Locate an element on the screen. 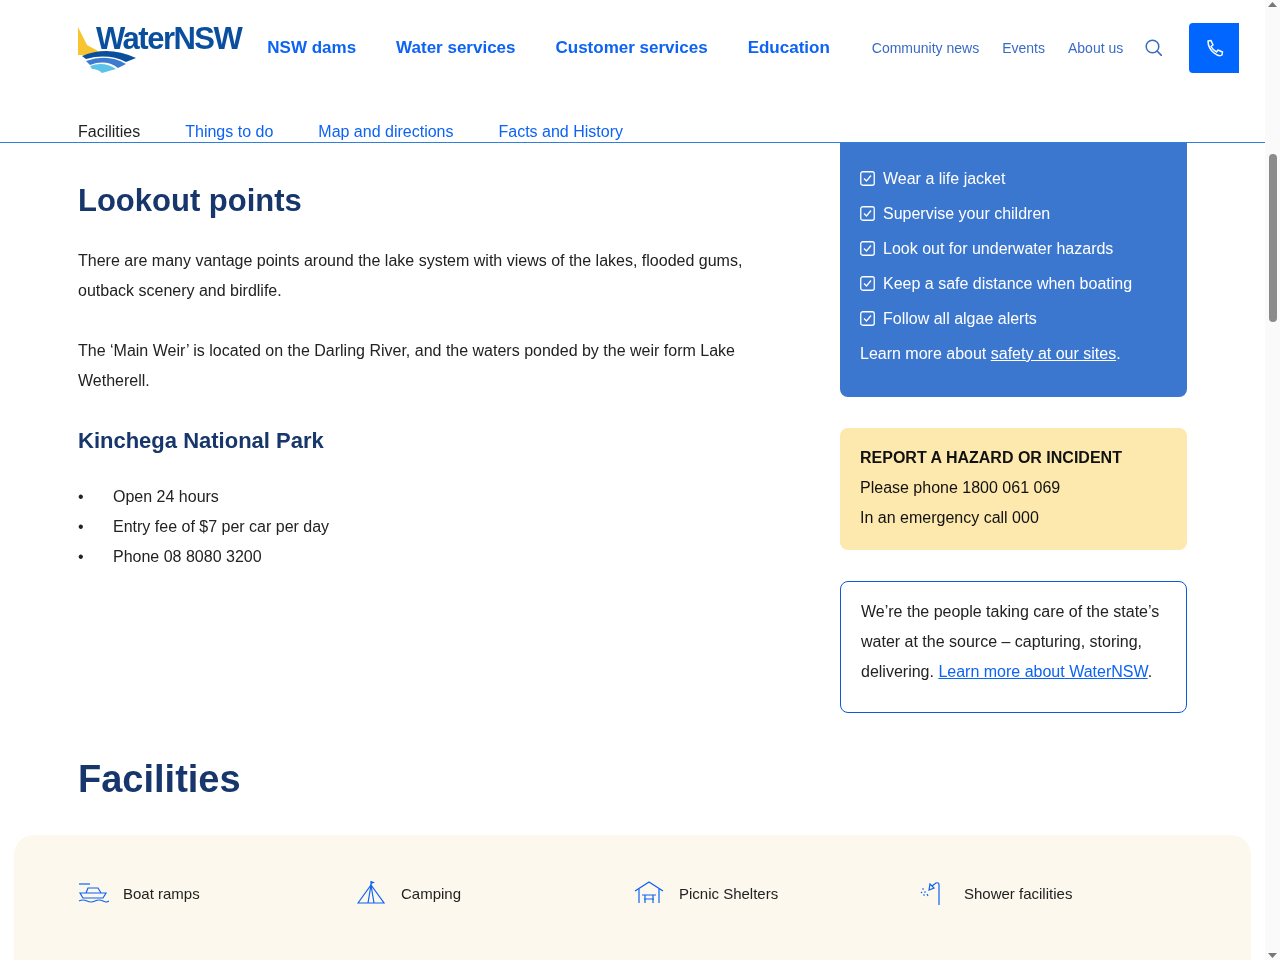 The width and height of the screenshot is (1280, 960). nav-link: Education is located at coordinates (788, 47).